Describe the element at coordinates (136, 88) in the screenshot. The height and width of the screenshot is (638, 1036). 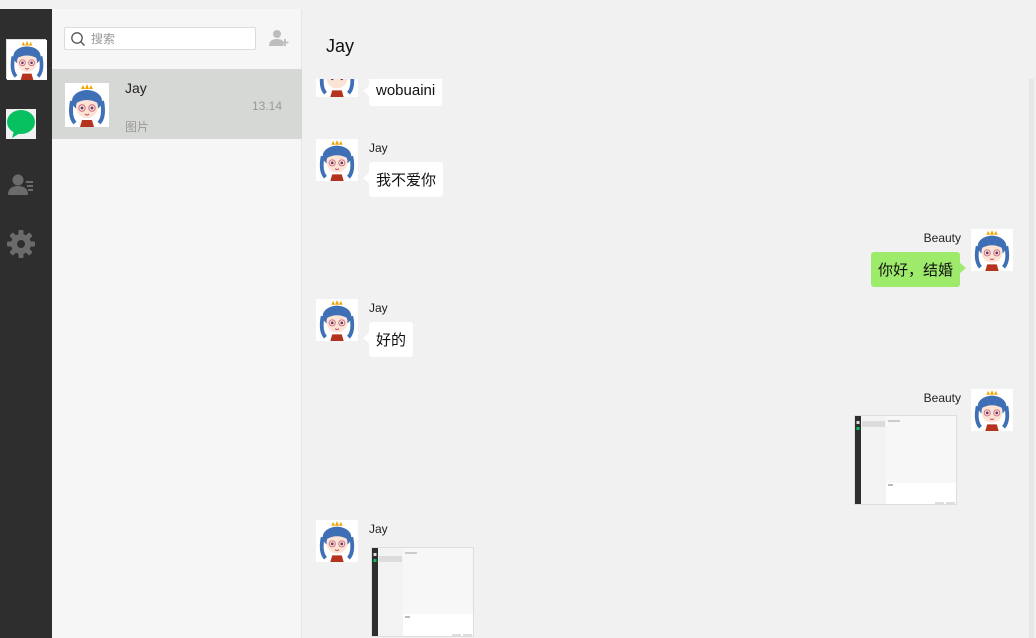
I see `session-name: Jay` at that location.